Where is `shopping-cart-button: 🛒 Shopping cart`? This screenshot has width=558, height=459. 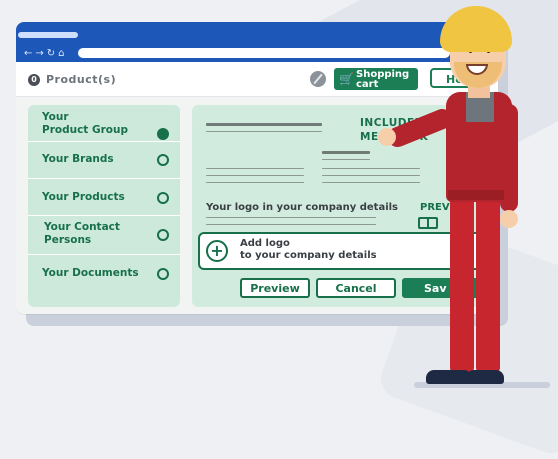 shopping-cart-button: 🛒 Shopping cart is located at coordinates (376, 79).